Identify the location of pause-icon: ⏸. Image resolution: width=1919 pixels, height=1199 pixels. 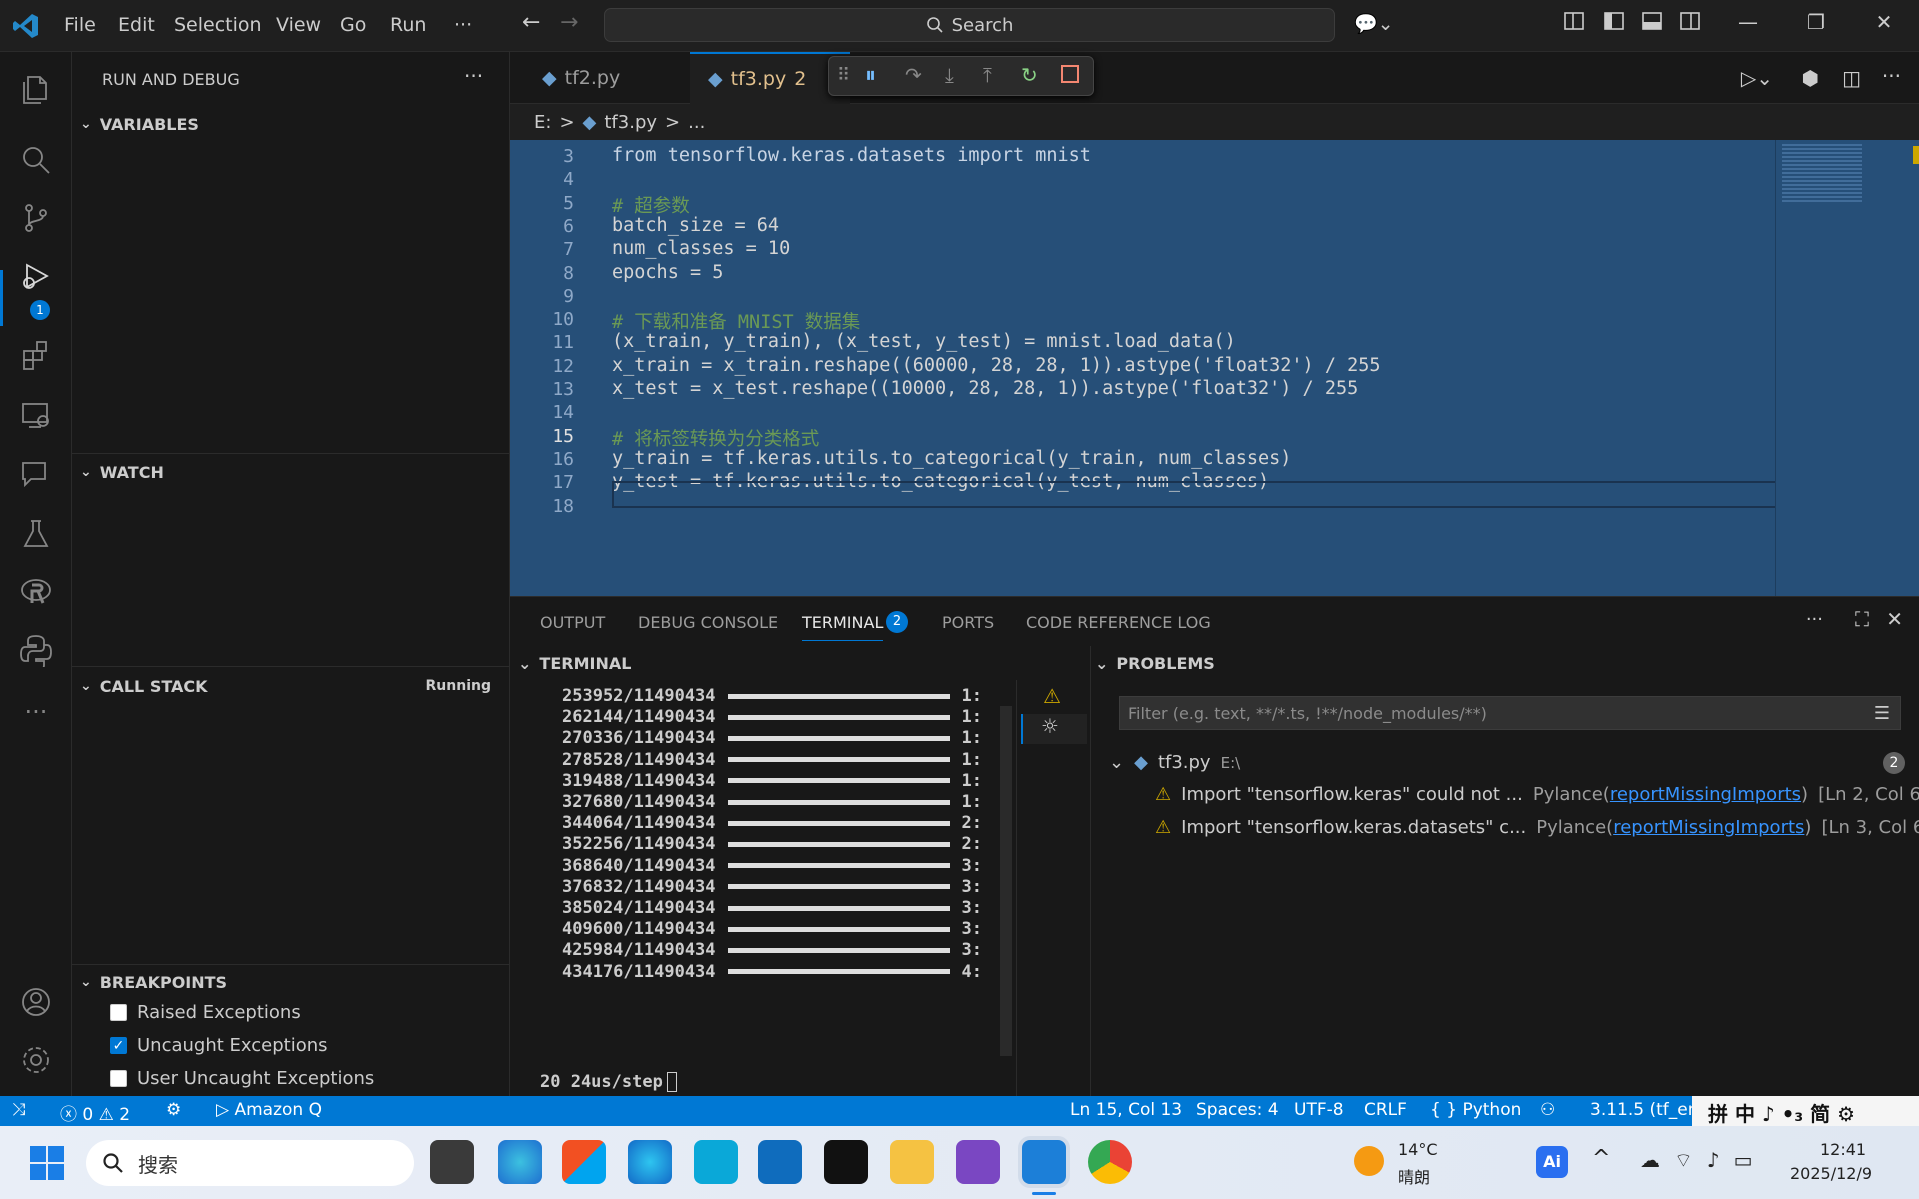
(870, 75).